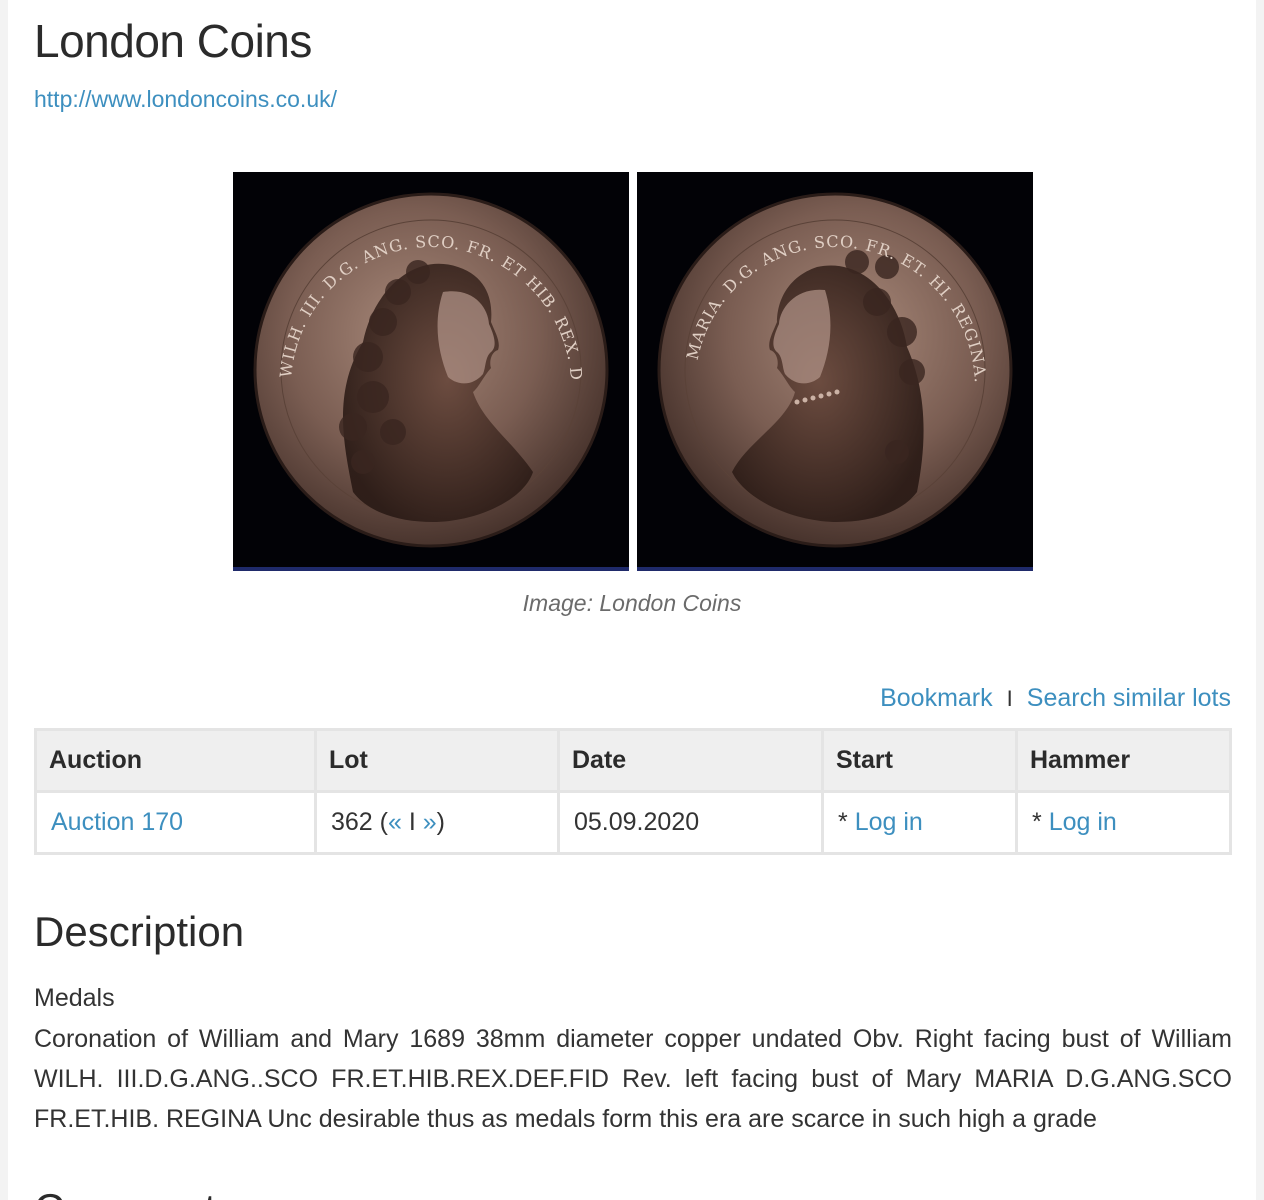  I want to click on hammer-login-link: Log in, so click(1083, 822).